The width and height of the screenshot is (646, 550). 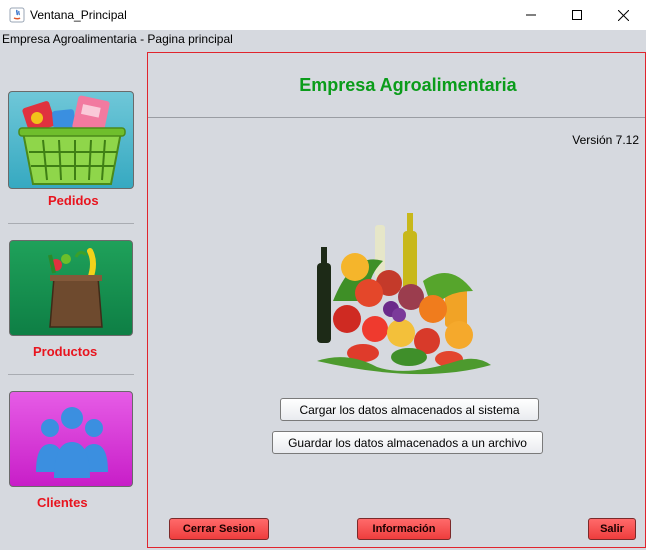 I want to click on sidebar-item-pedidos, so click(x=71, y=140).